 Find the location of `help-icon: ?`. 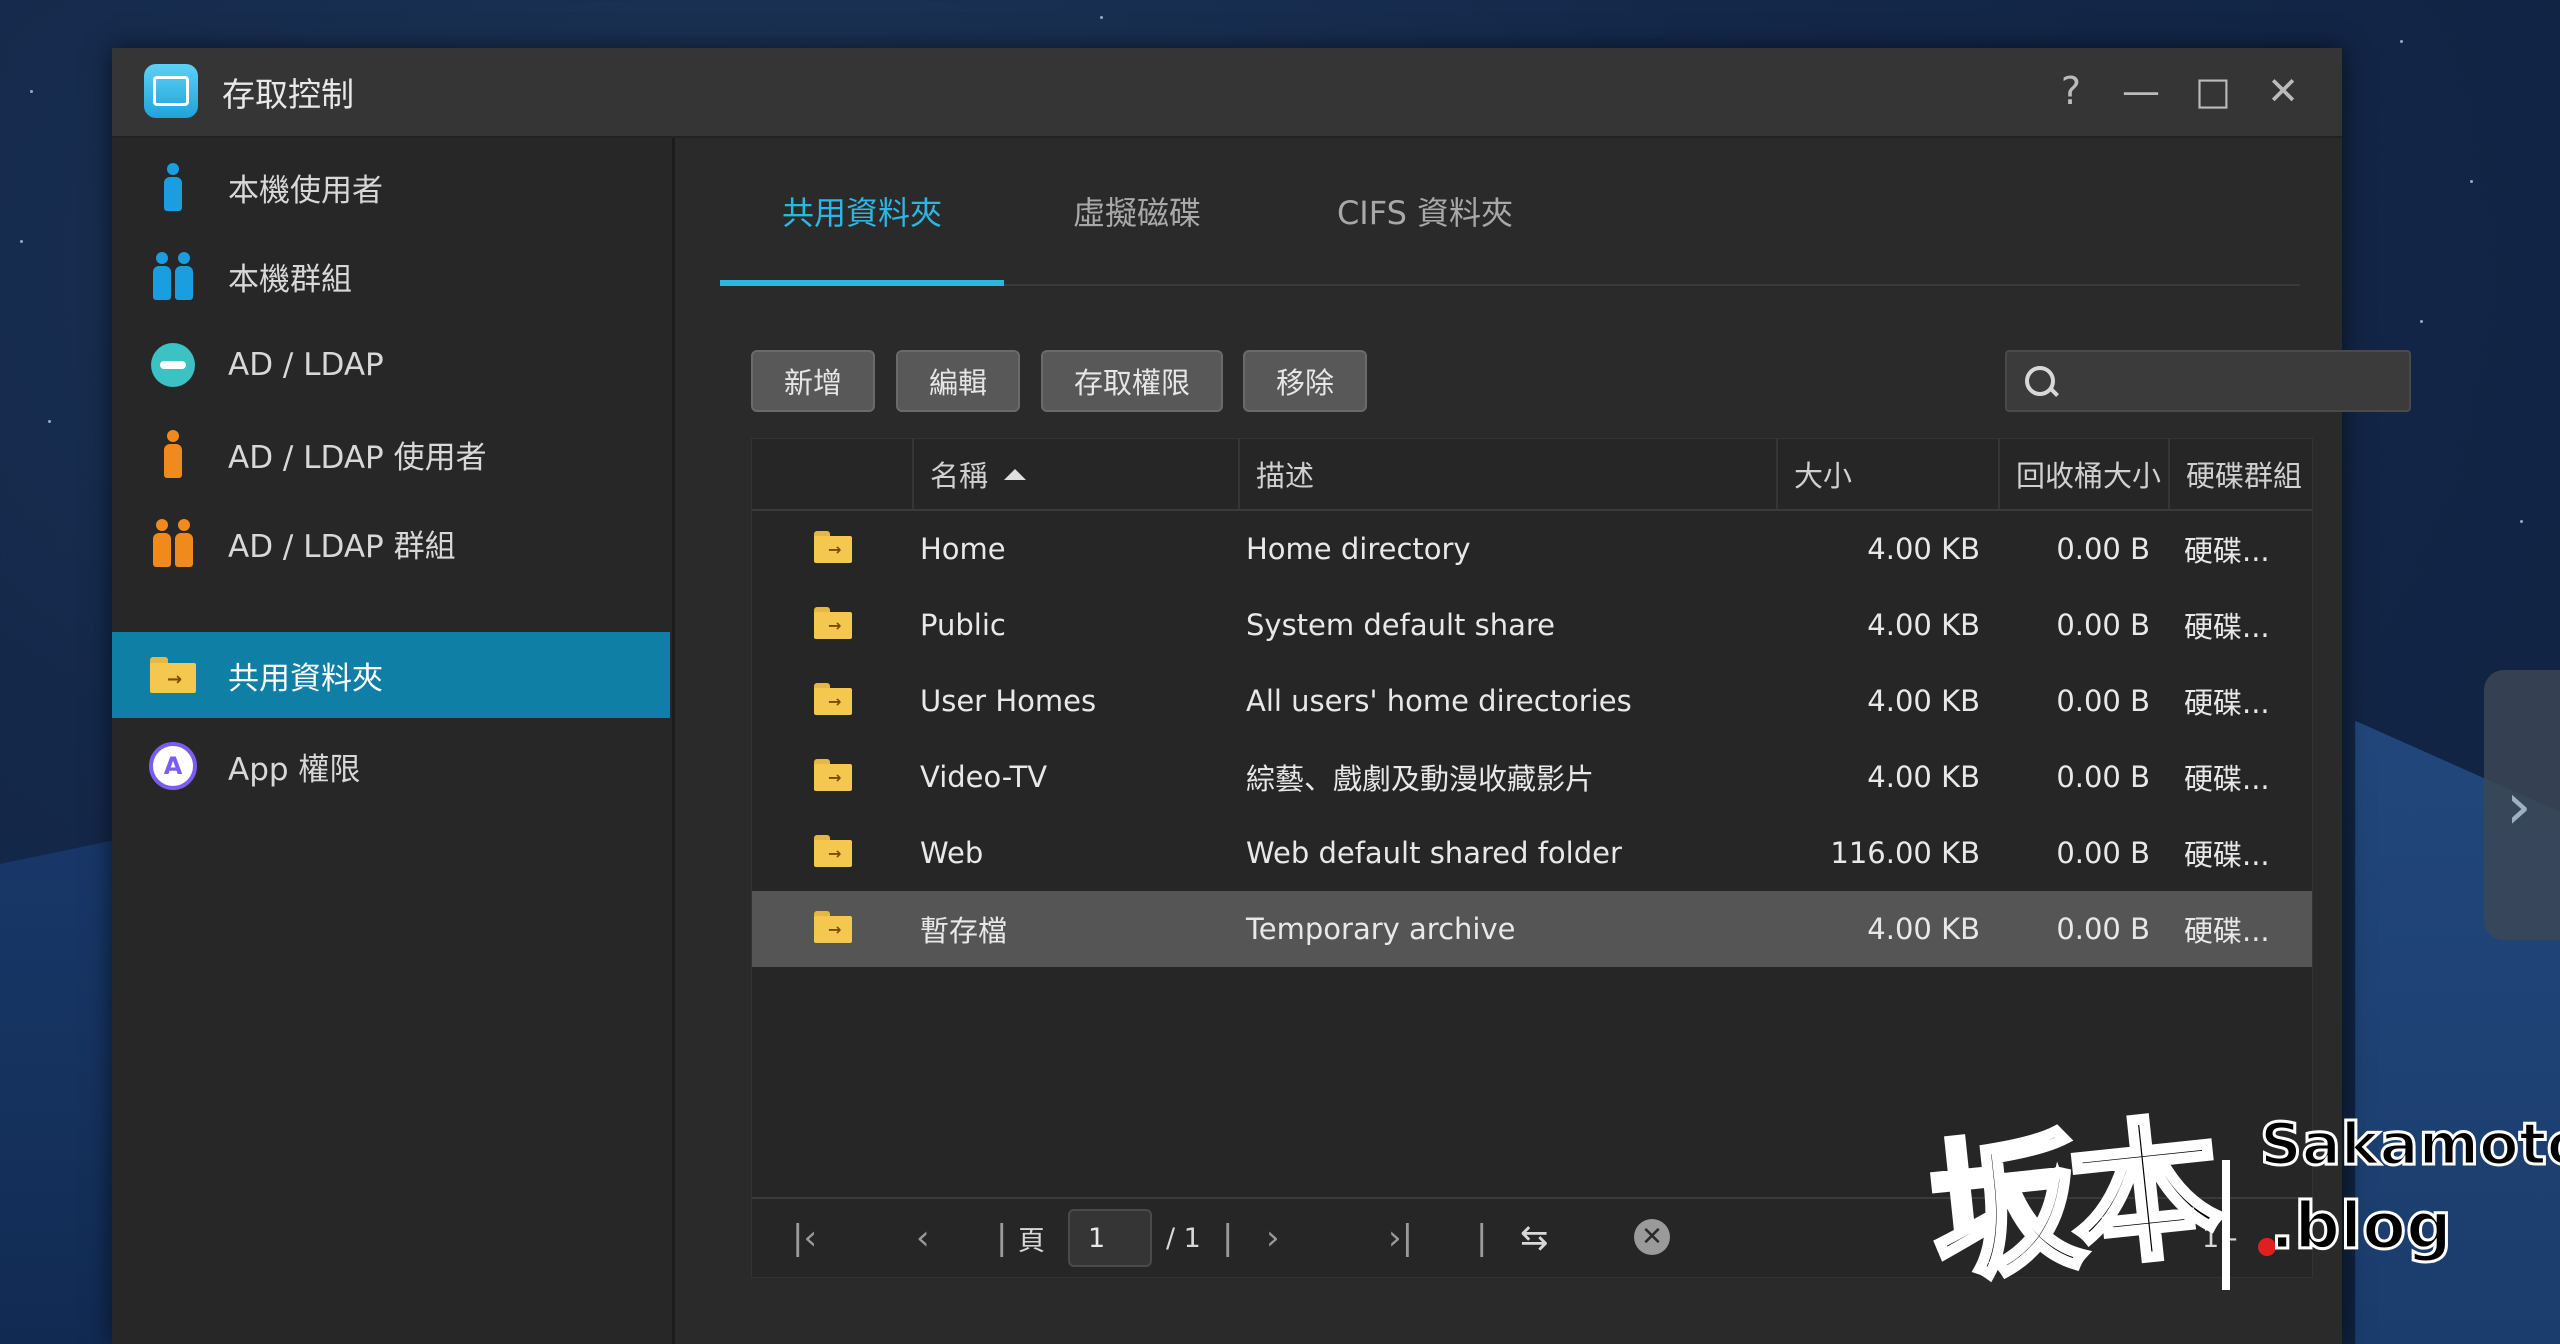

help-icon: ? is located at coordinates (2071, 91).